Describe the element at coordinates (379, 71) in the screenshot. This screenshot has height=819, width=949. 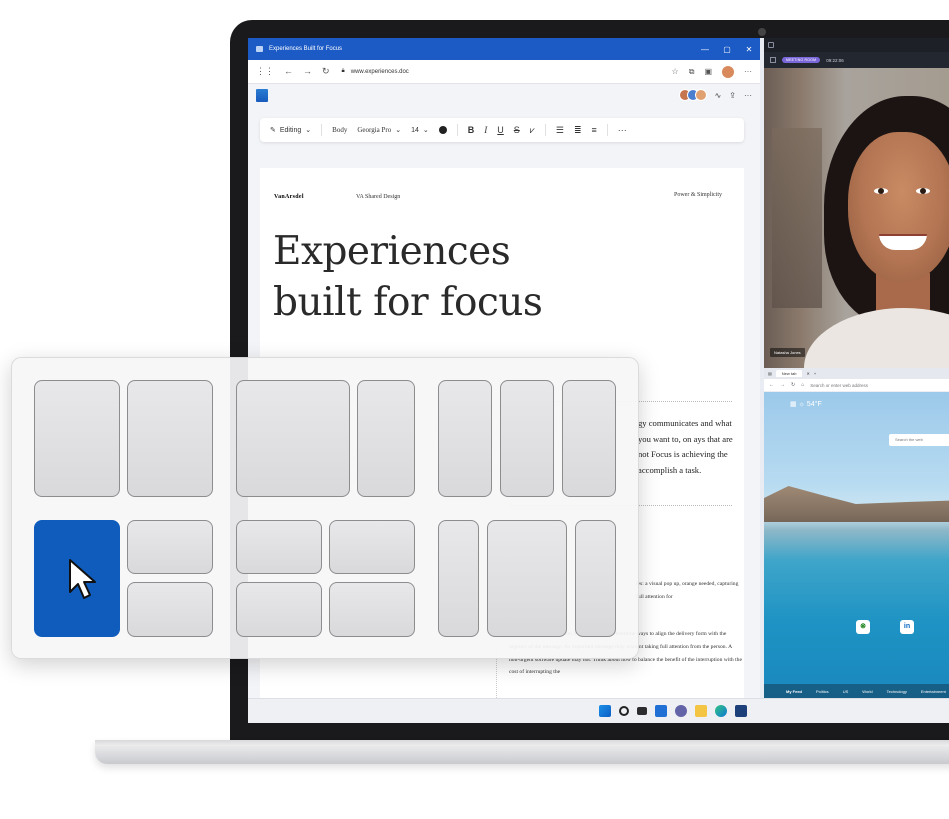
I see `url-text: www.experiences.doc` at that location.